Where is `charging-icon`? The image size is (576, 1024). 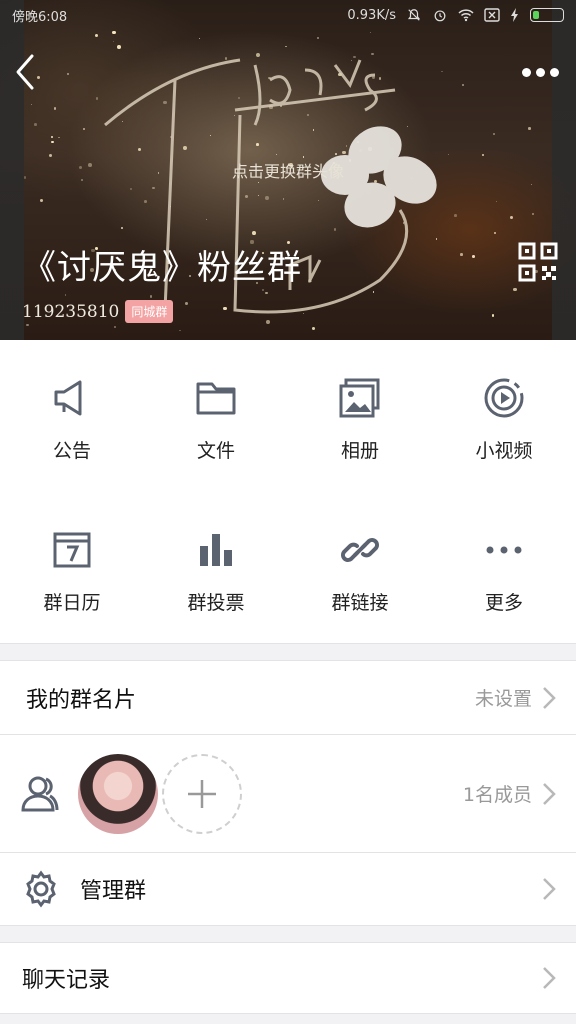 charging-icon is located at coordinates (514, 15).